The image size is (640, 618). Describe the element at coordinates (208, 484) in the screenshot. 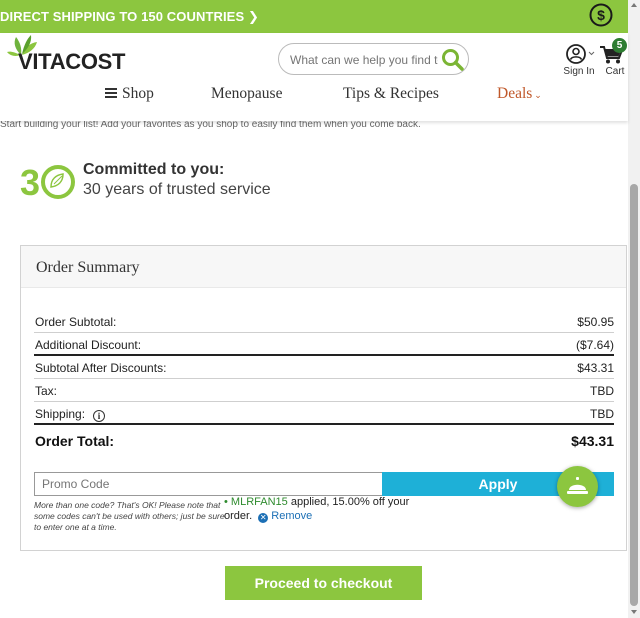

I see `promo-code-input` at that location.